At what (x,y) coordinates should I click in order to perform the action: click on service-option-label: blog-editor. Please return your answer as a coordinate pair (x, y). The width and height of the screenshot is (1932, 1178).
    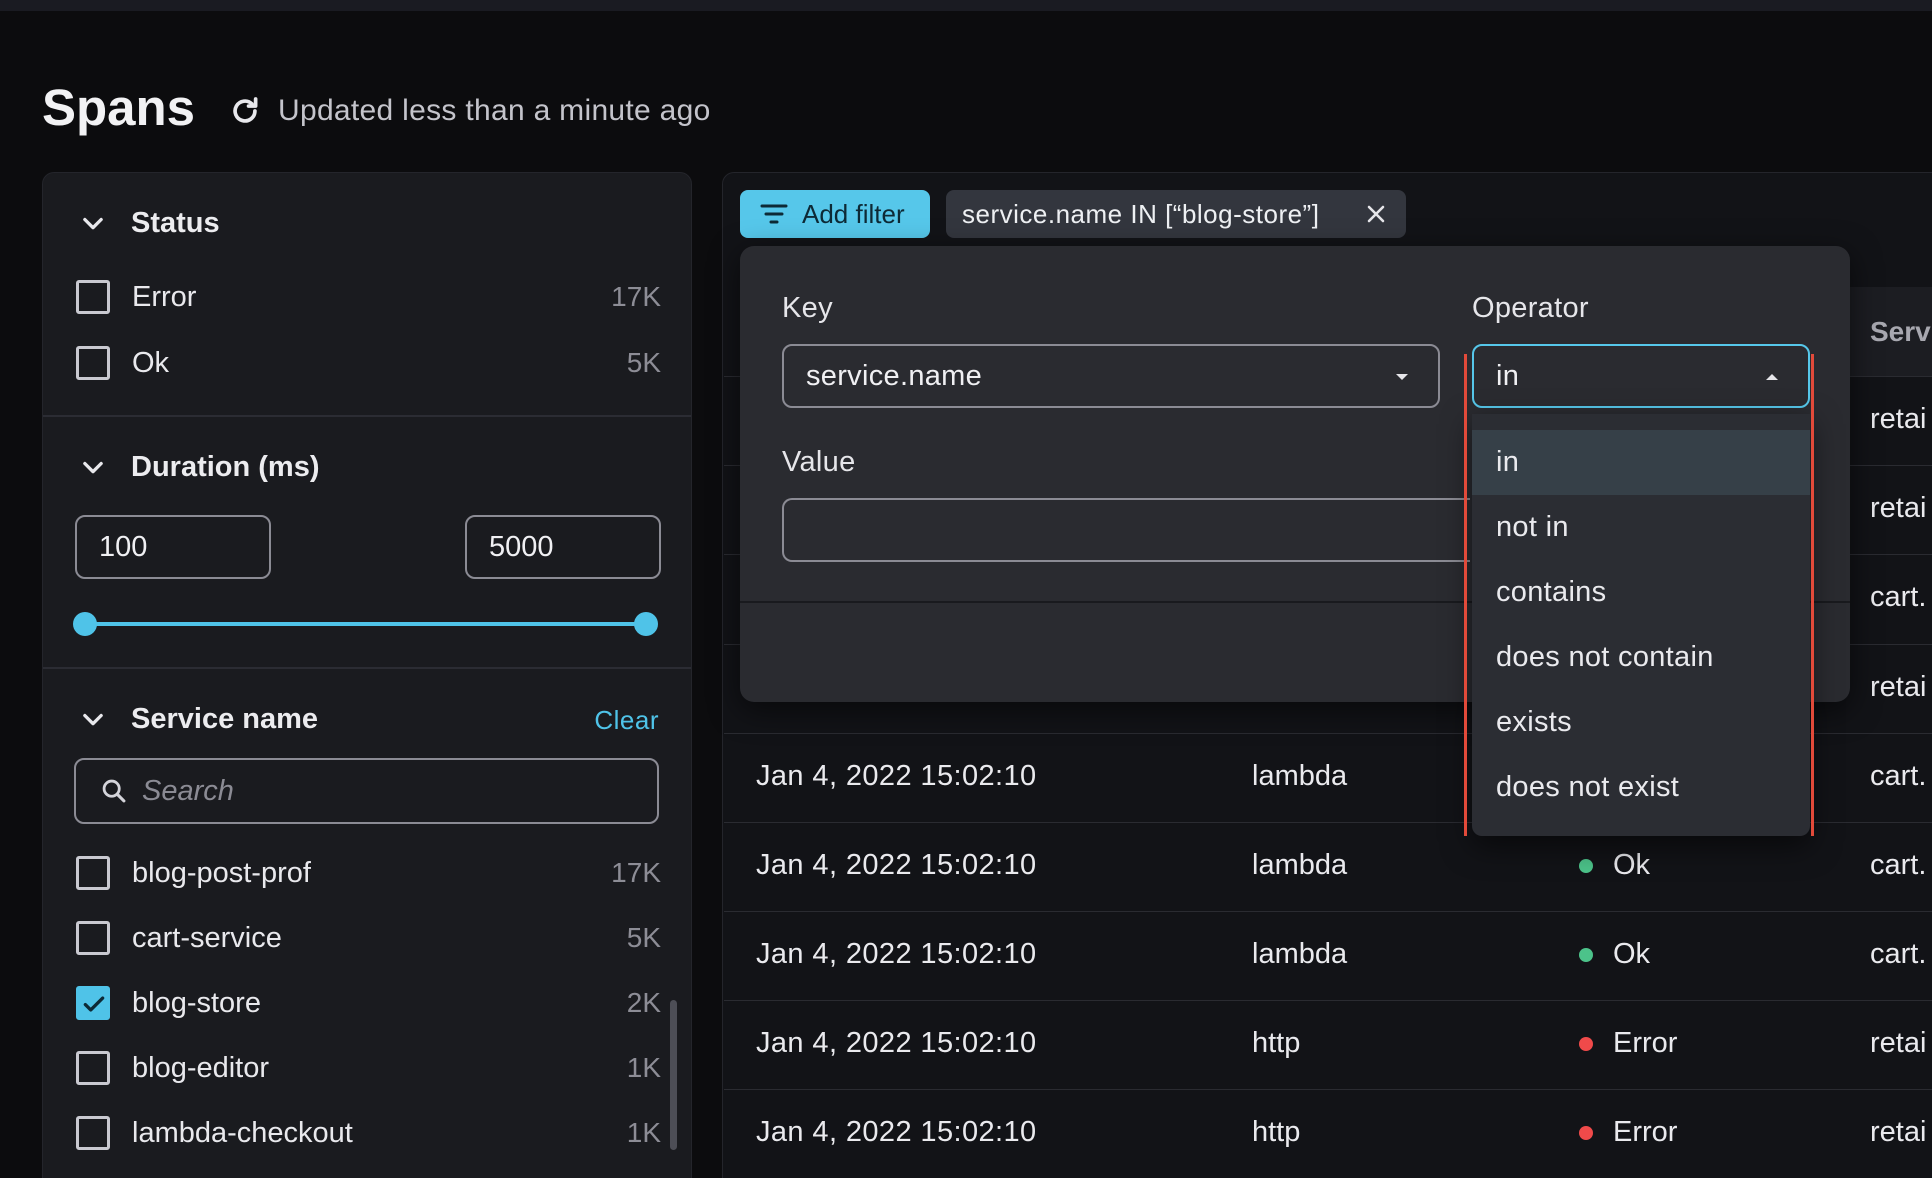
    Looking at the image, I should click on (201, 1067).